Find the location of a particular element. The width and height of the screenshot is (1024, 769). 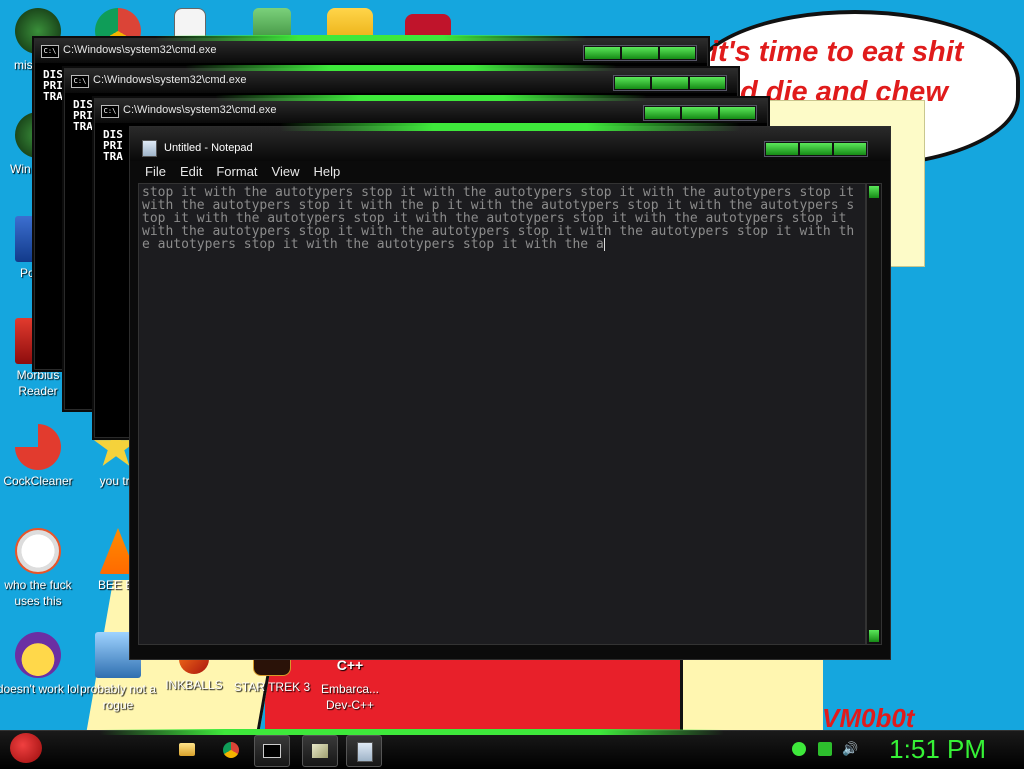

menu-view: View is located at coordinates (286, 172).